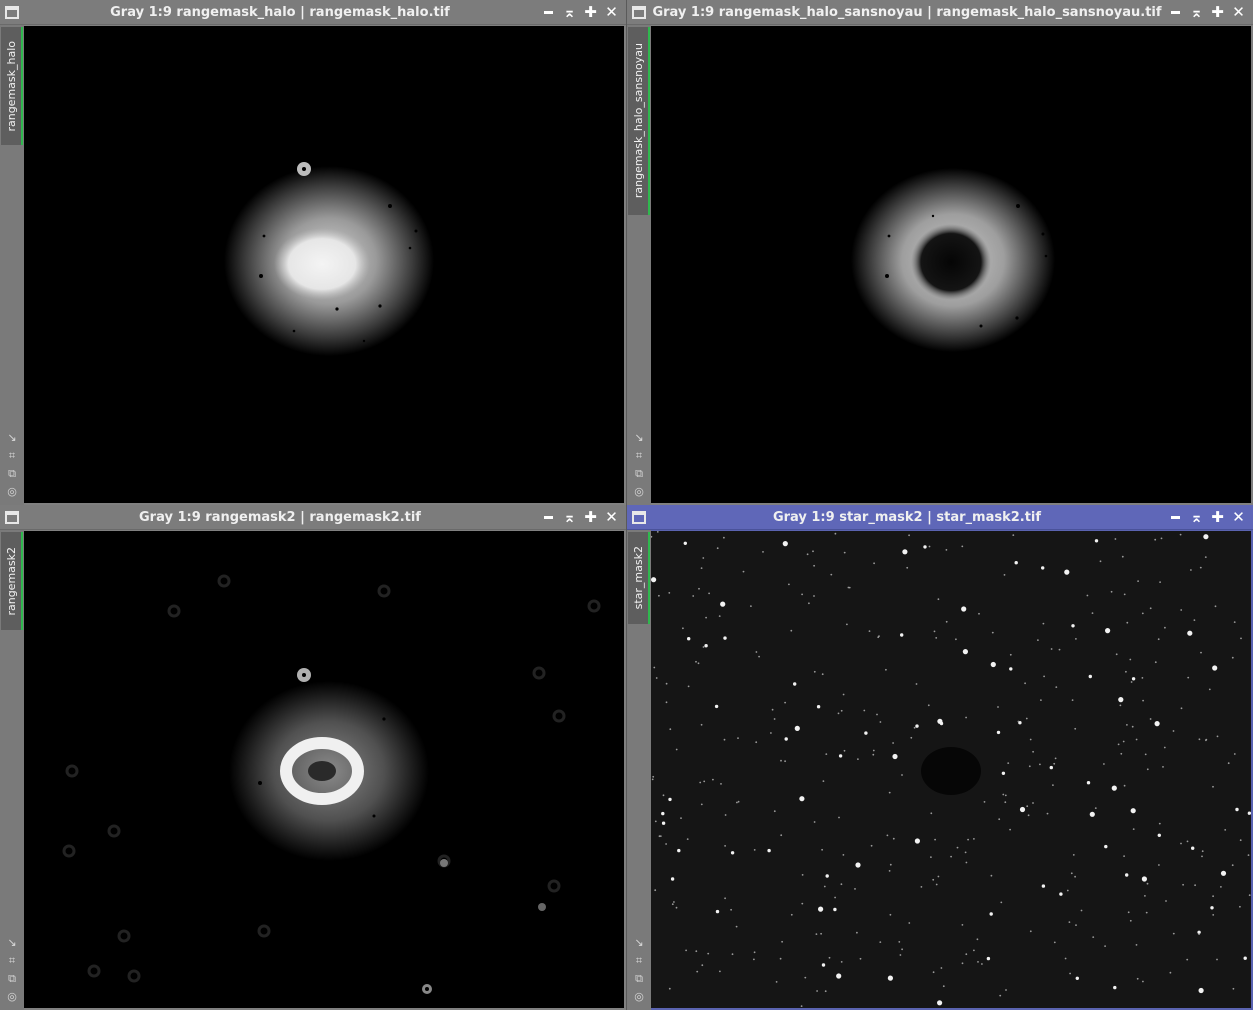 Image resolution: width=1253 pixels, height=1010 pixels. Describe the element at coordinates (639, 121) in the screenshot. I see `view-tab: rangemask_halo_sansnoyau` at that location.